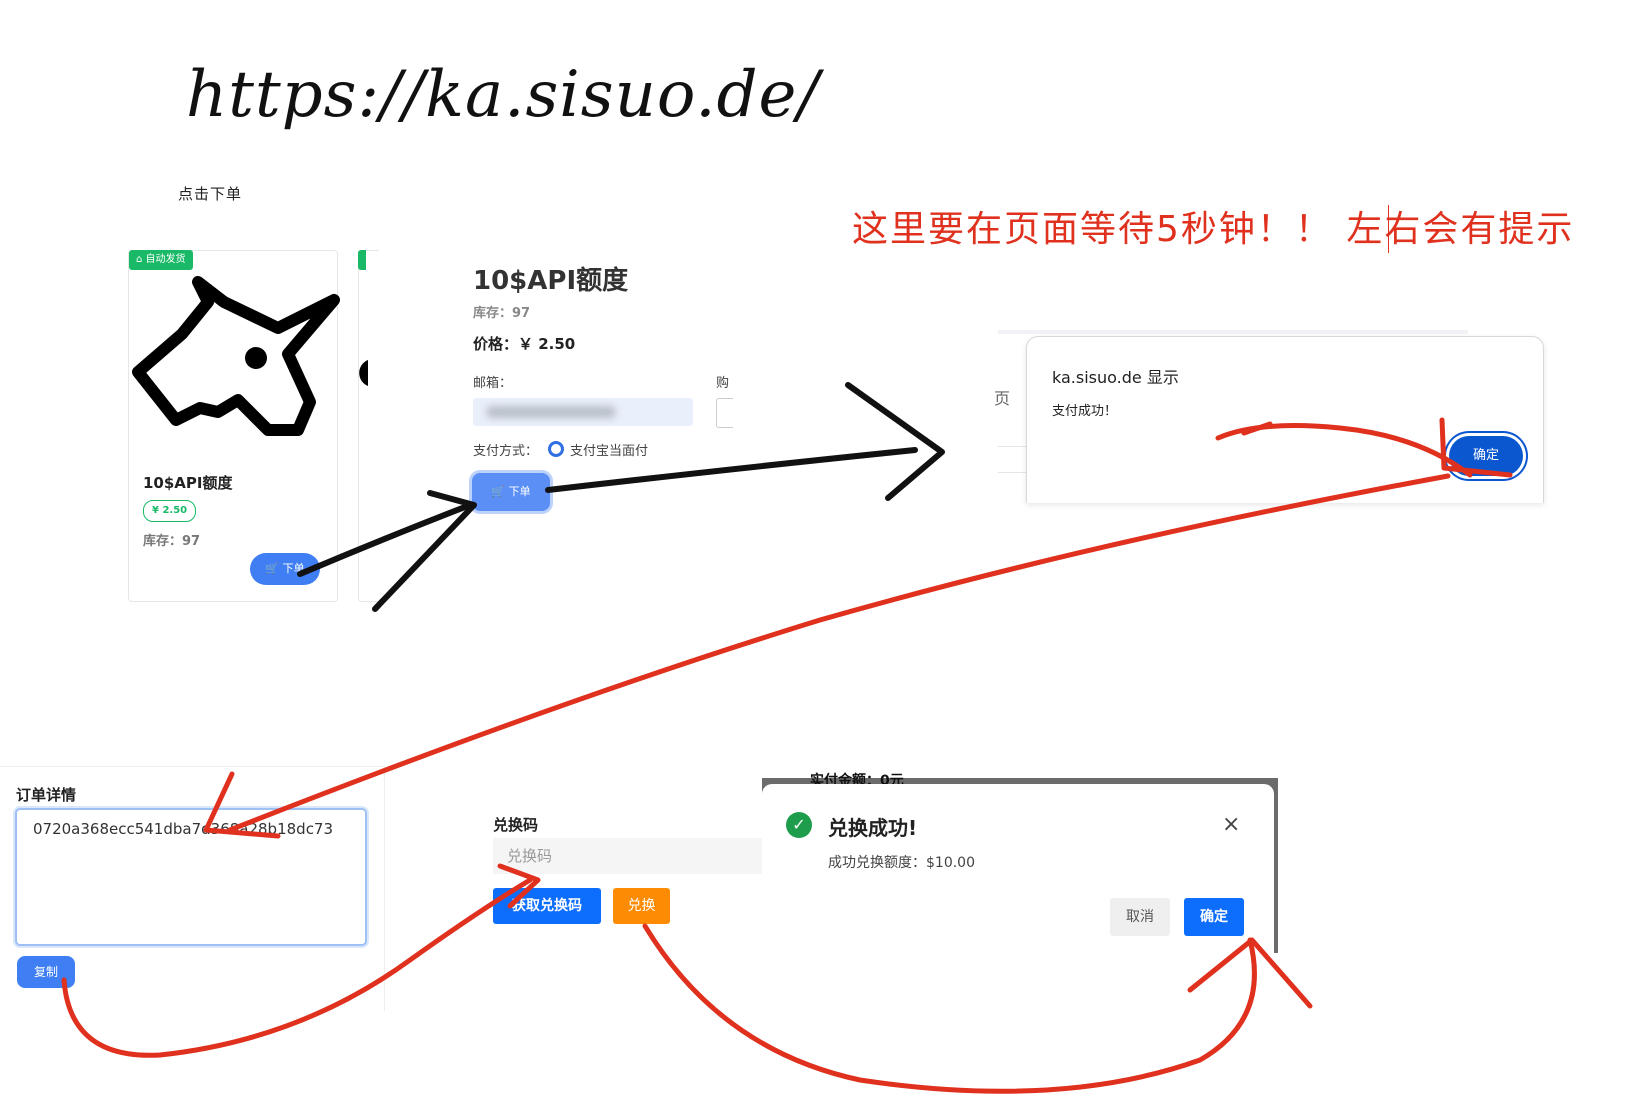 The width and height of the screenshot is (1636, 1106). What do you see at coordinates (1388, 229) in the screenshot?
I see `text-caret` at bounding box center [1388, 229].